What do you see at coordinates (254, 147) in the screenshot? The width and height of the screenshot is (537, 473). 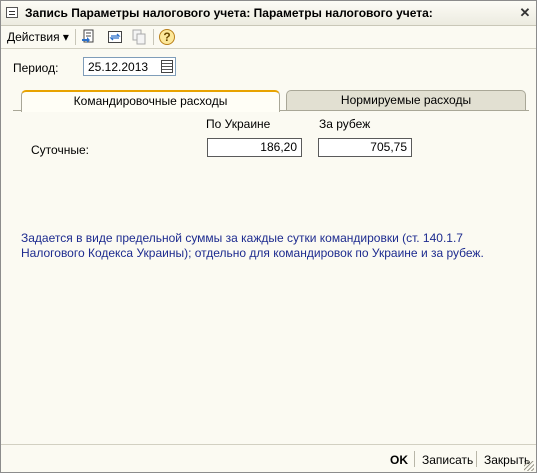 I see `per-diem-ukraine-input: 186,20` at bounding box center [254, 147].